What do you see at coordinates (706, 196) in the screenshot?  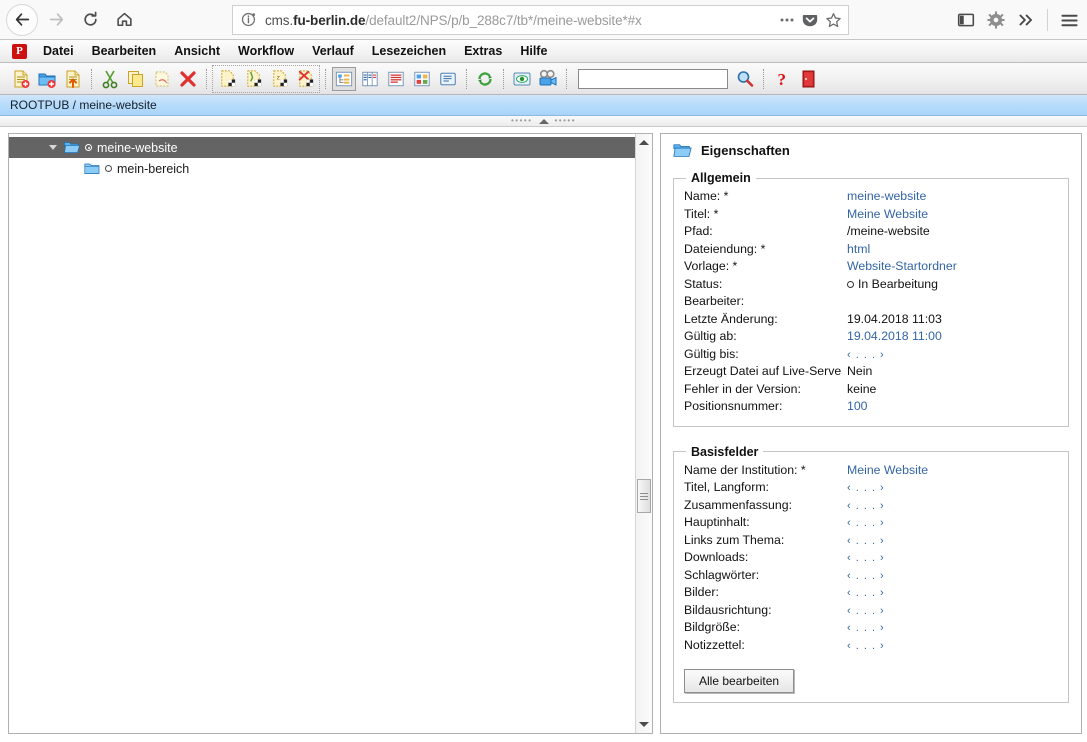 I see `property-label: Name: *` at bounding box center [706, 196].